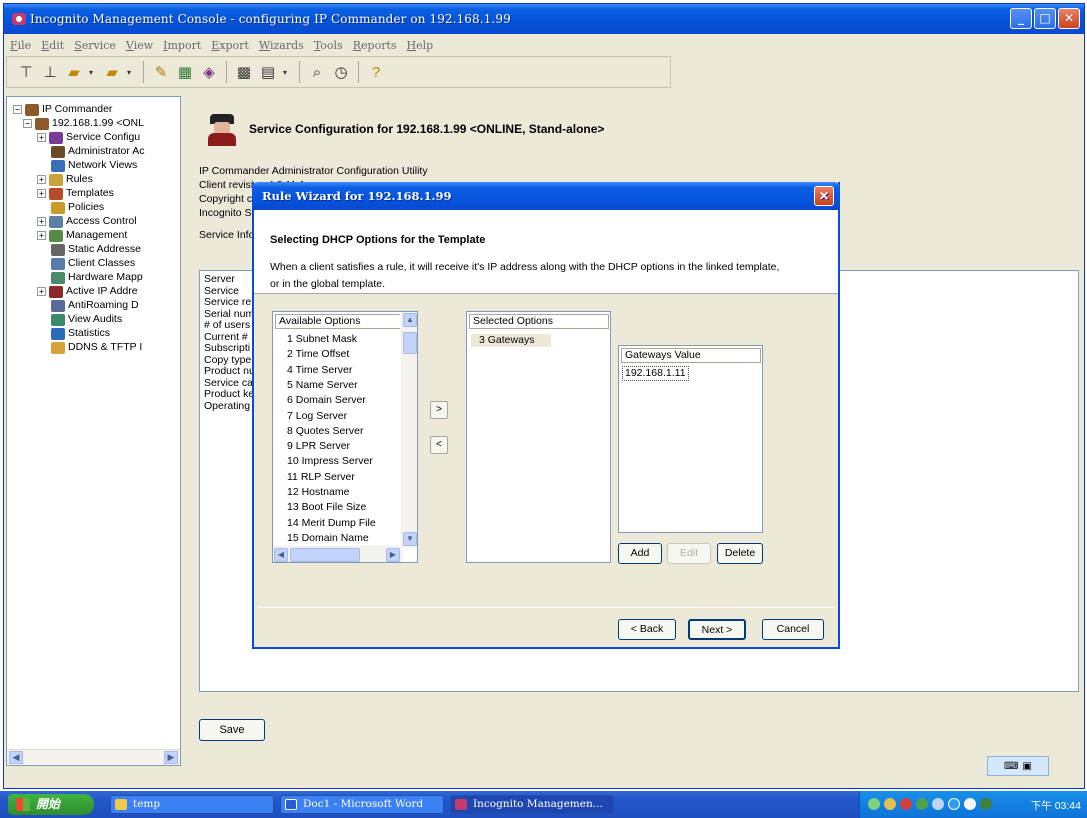  I want to click on gateway-value-item: 192.168.1.11, so click(655, 373).